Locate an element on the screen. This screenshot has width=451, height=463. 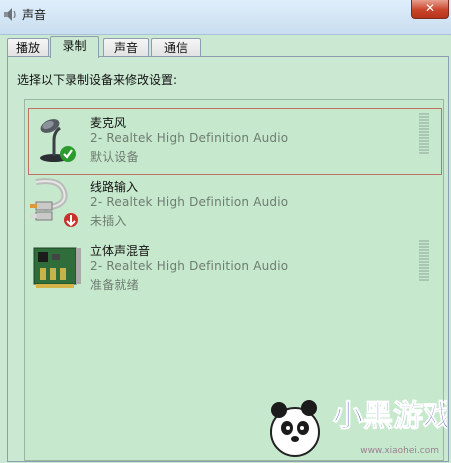
sound-card-icon is located at coordinates (57, 267).